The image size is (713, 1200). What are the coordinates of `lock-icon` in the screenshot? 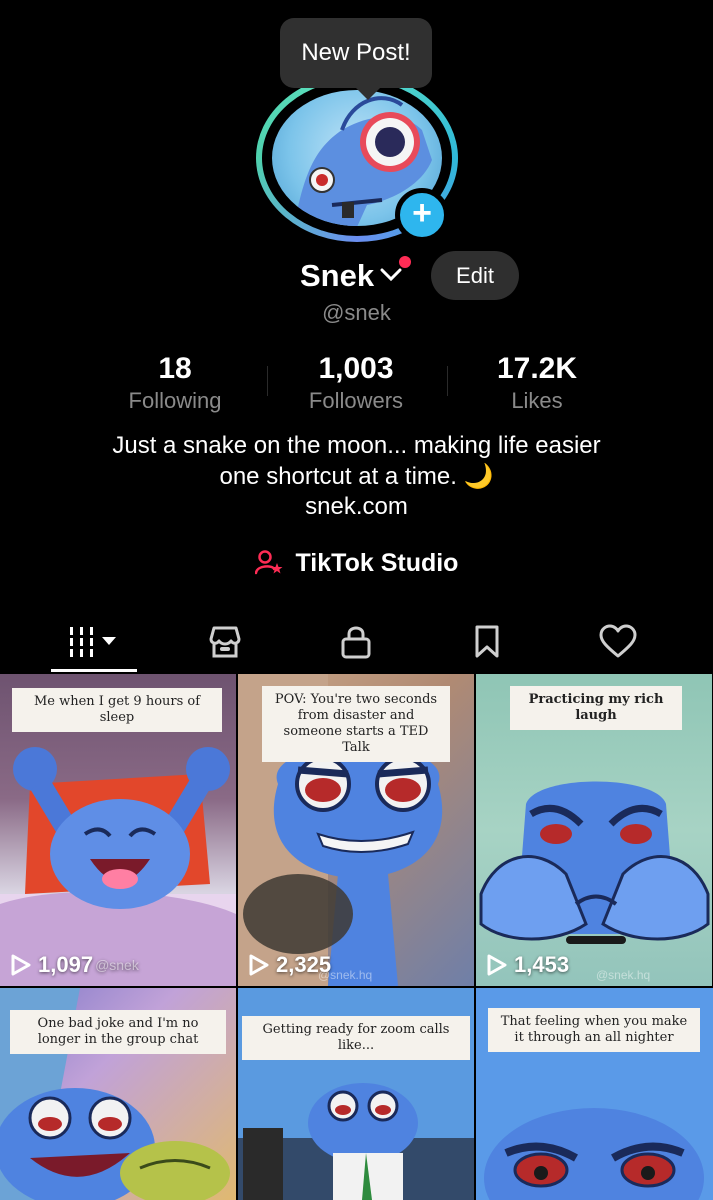 It's located at (356, 642).